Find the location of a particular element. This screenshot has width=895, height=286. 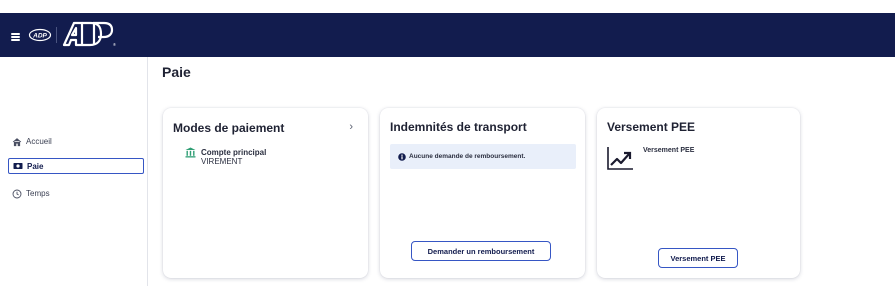

card-title: Indemnités de transport is located at coordinates (458, 127).